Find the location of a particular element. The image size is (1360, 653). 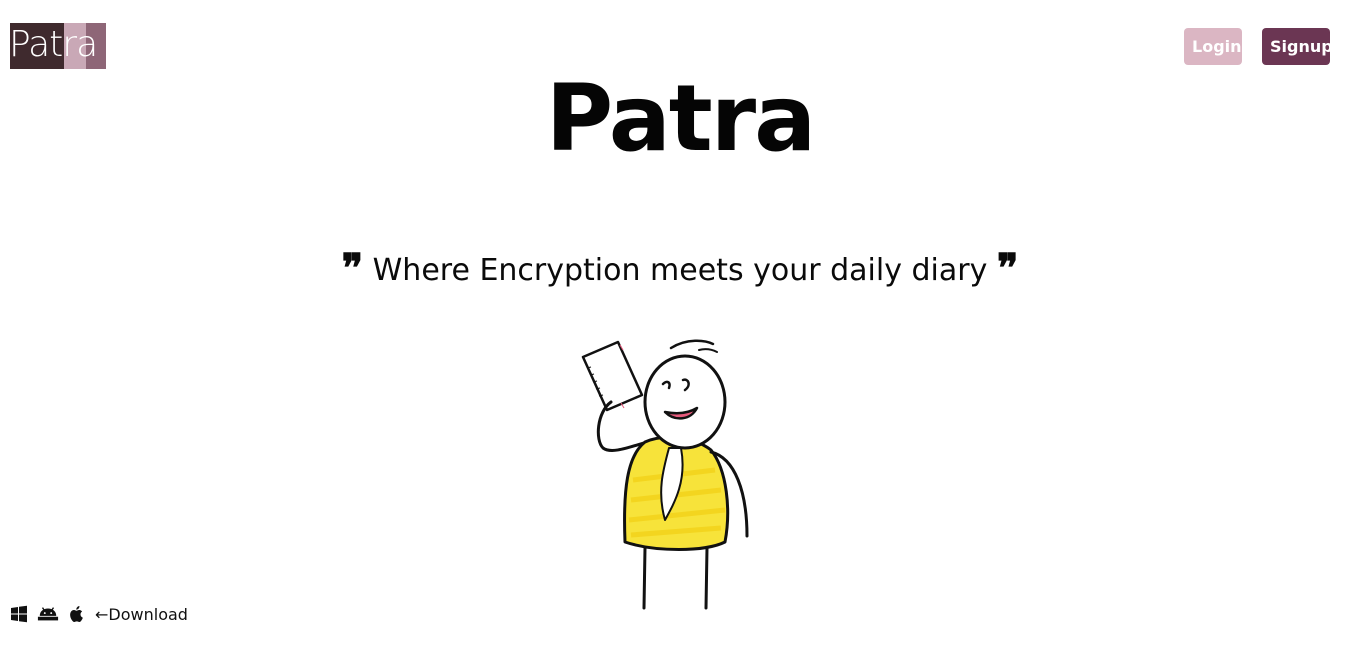

quote-close-icon: ❞ is located at coordinates (1007, 268).